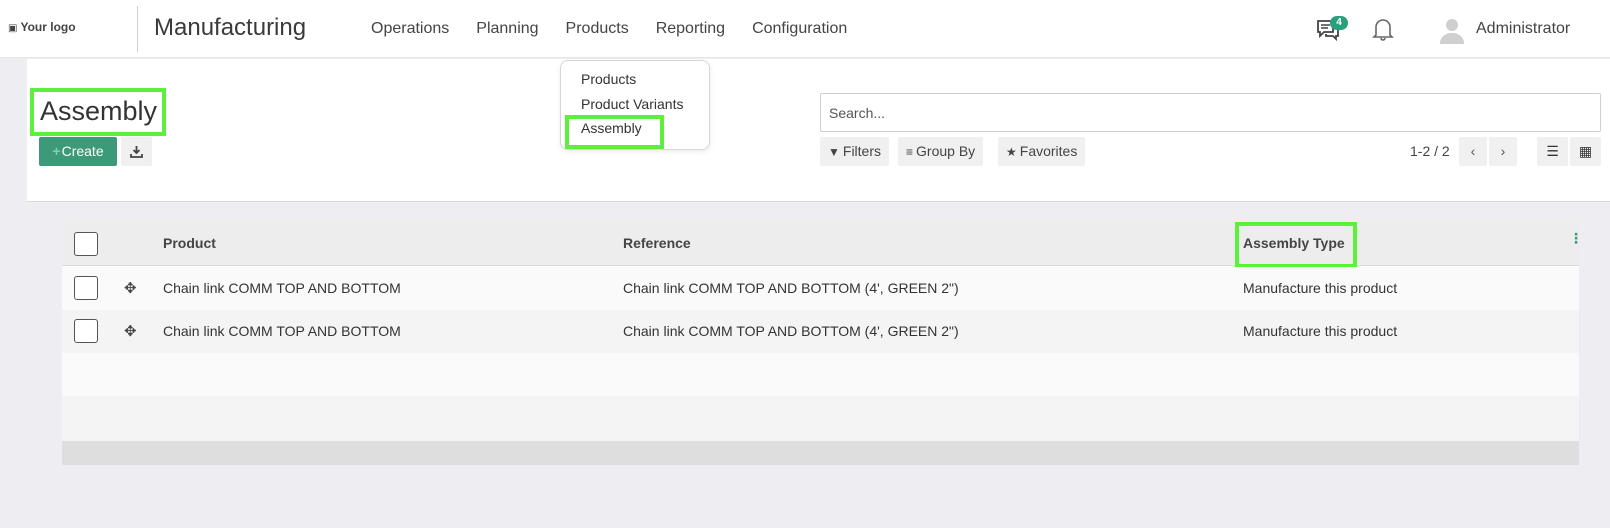 The height and width of the screenshot is (528, 1610). Describe the element at coordinates (410, 29) in the screenshot. I see `menu-operations: Operations` at that location.